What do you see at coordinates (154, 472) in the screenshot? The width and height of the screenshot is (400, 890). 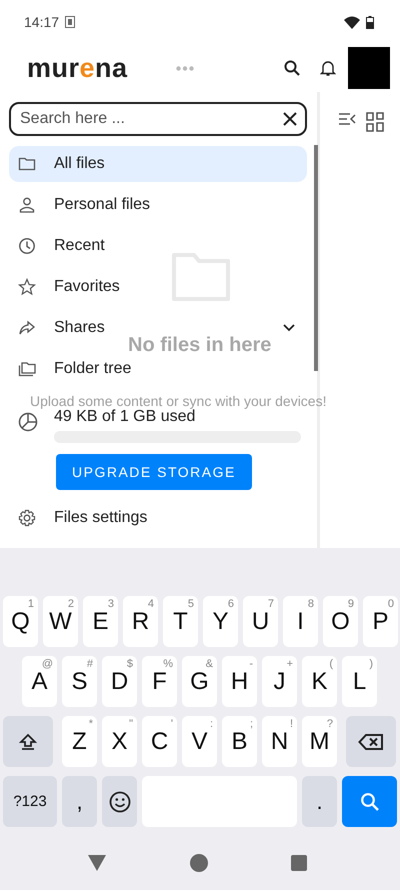 I see `upgrade-storage-button: UPGRADE STORAGE` at bounding box center [154, 472].